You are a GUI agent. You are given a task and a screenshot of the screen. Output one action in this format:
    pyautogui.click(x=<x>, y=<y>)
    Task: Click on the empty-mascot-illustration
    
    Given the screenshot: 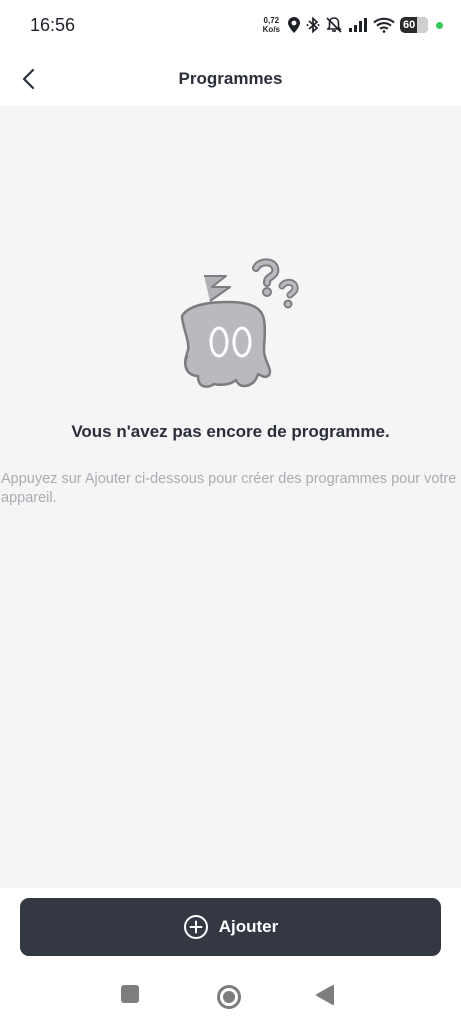 What is the action you would take?
    pyautogui.click(x=233, y=328)
    